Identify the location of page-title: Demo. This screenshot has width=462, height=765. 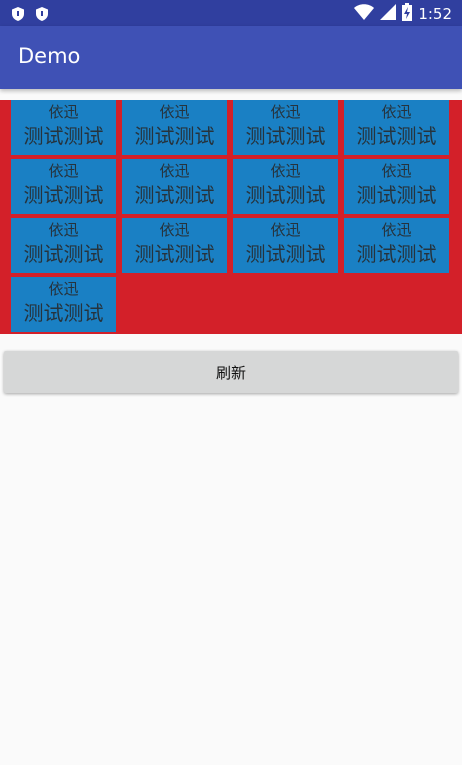
(49, 56).